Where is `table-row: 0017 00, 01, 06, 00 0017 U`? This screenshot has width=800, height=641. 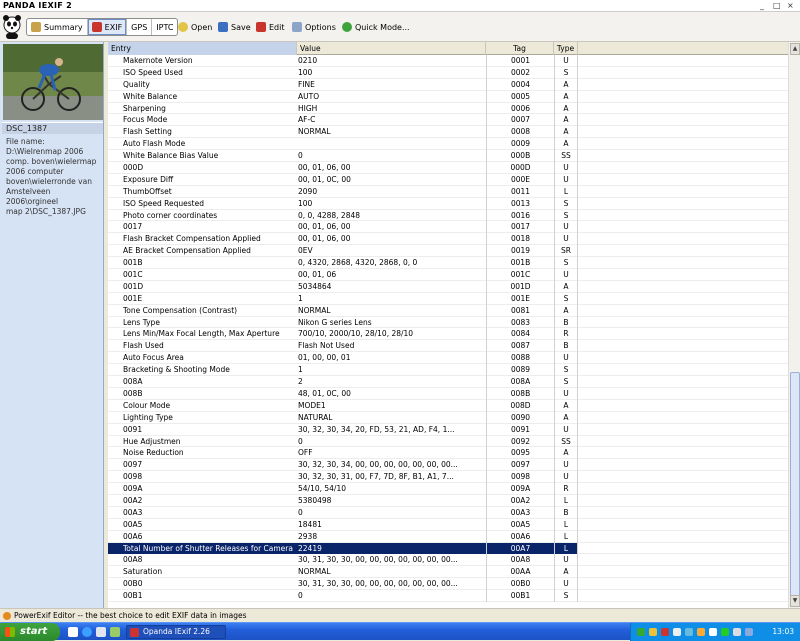 table-row: 0017 00, 01, 06, 00 0017 U is located at coordinates (448, 227).